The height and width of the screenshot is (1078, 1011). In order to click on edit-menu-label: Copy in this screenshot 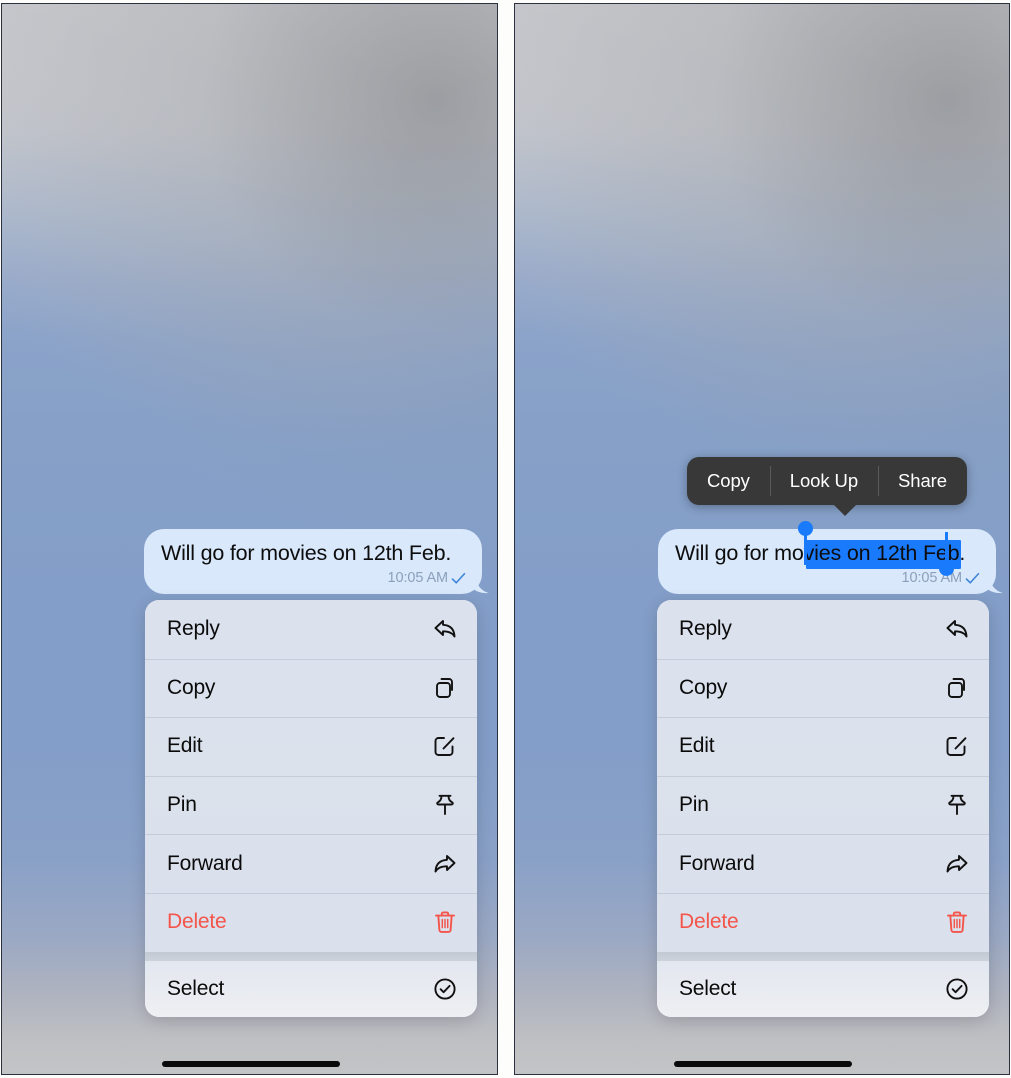, I will do `click(728, 480)`.